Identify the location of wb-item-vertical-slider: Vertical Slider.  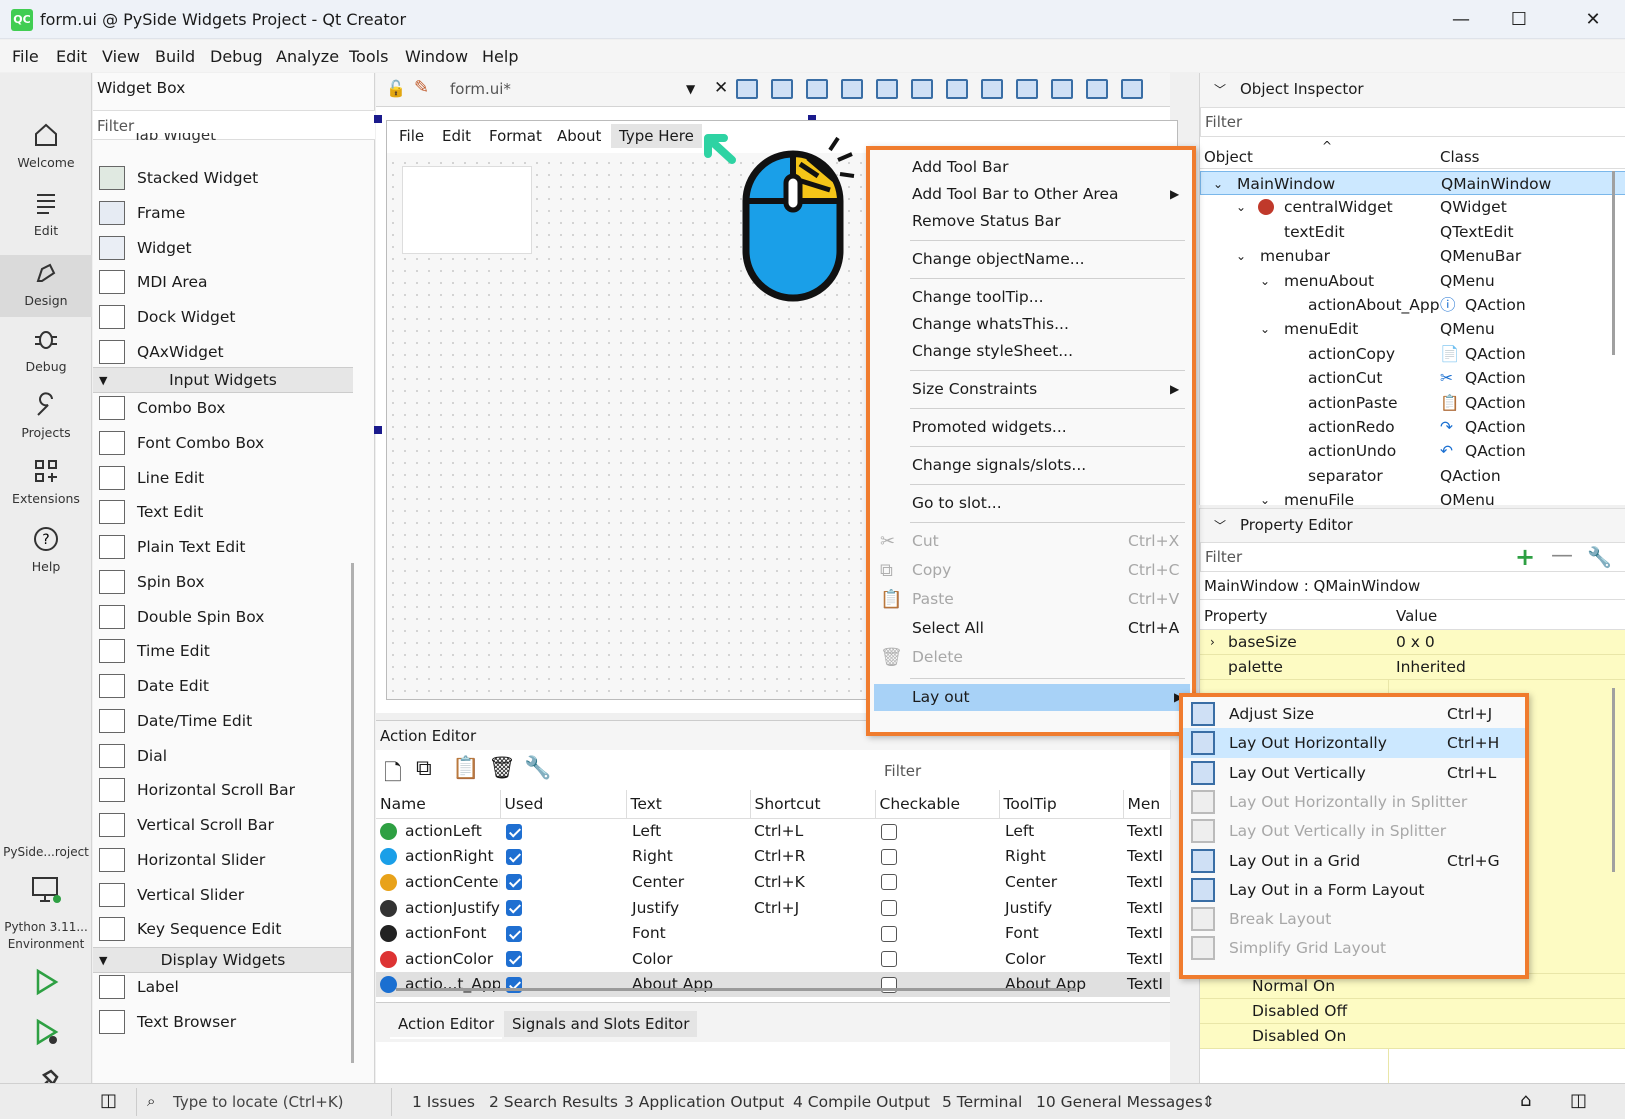
(222, 895).